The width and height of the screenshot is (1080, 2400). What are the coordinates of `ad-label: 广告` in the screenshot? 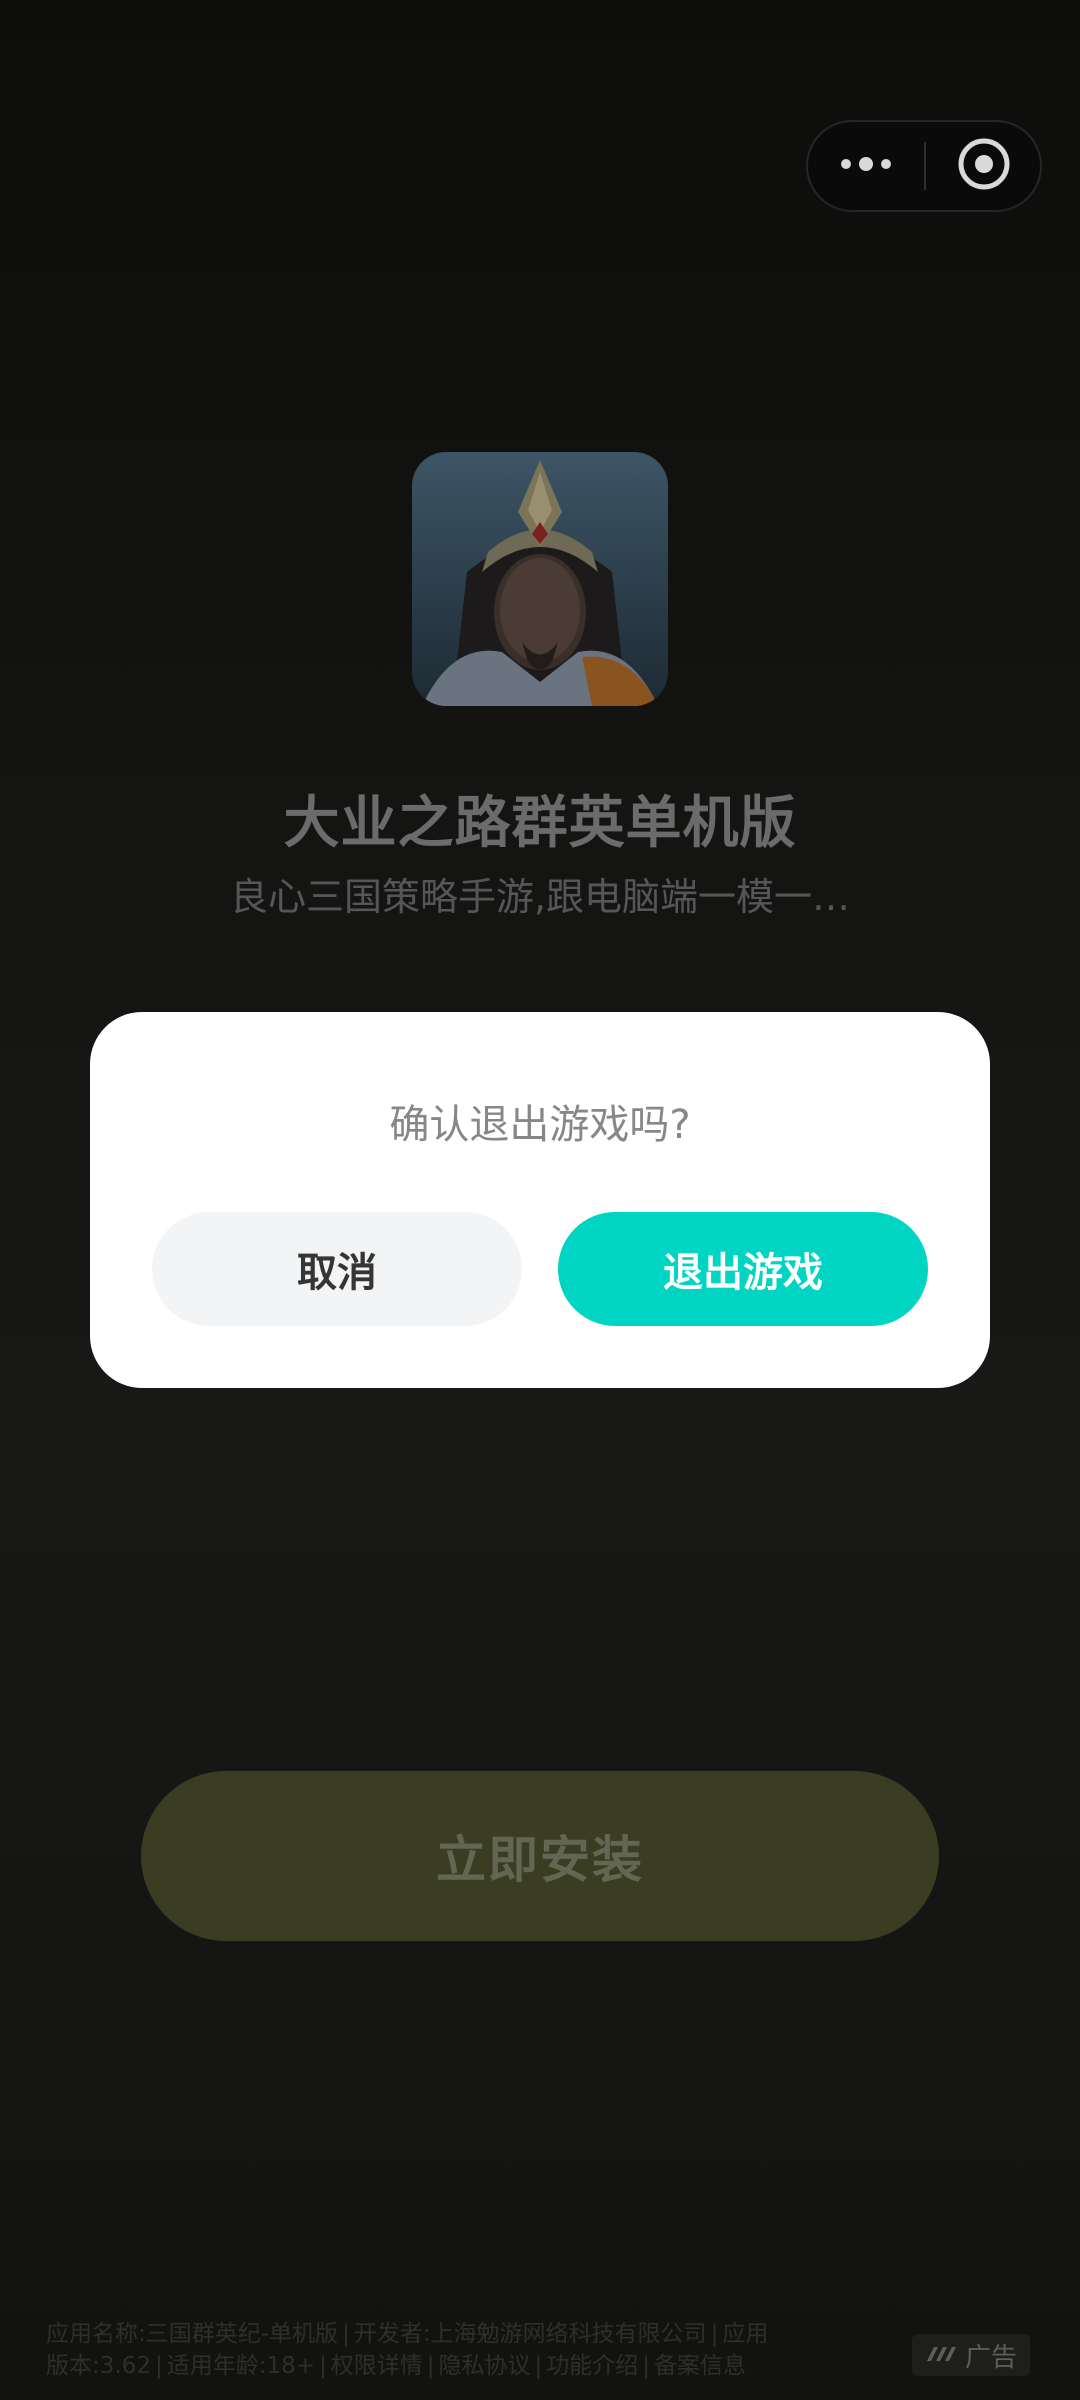 It's located at (990, 2357).